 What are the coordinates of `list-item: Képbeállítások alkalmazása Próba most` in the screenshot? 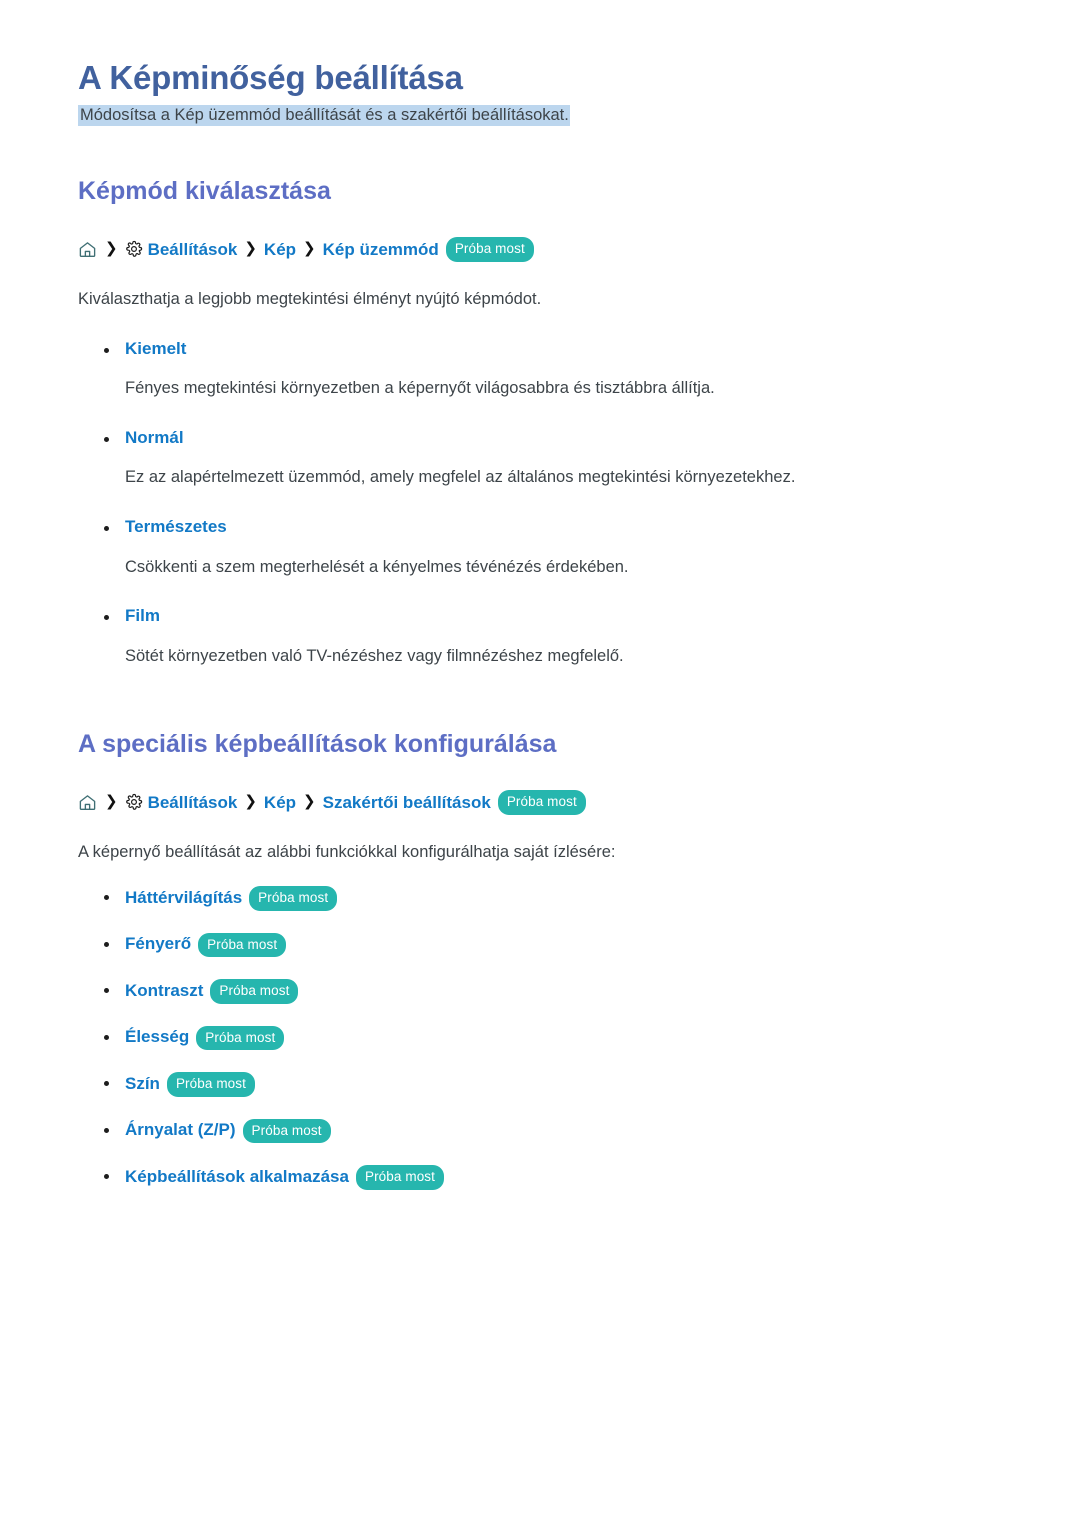 It's located at (540, 1177).